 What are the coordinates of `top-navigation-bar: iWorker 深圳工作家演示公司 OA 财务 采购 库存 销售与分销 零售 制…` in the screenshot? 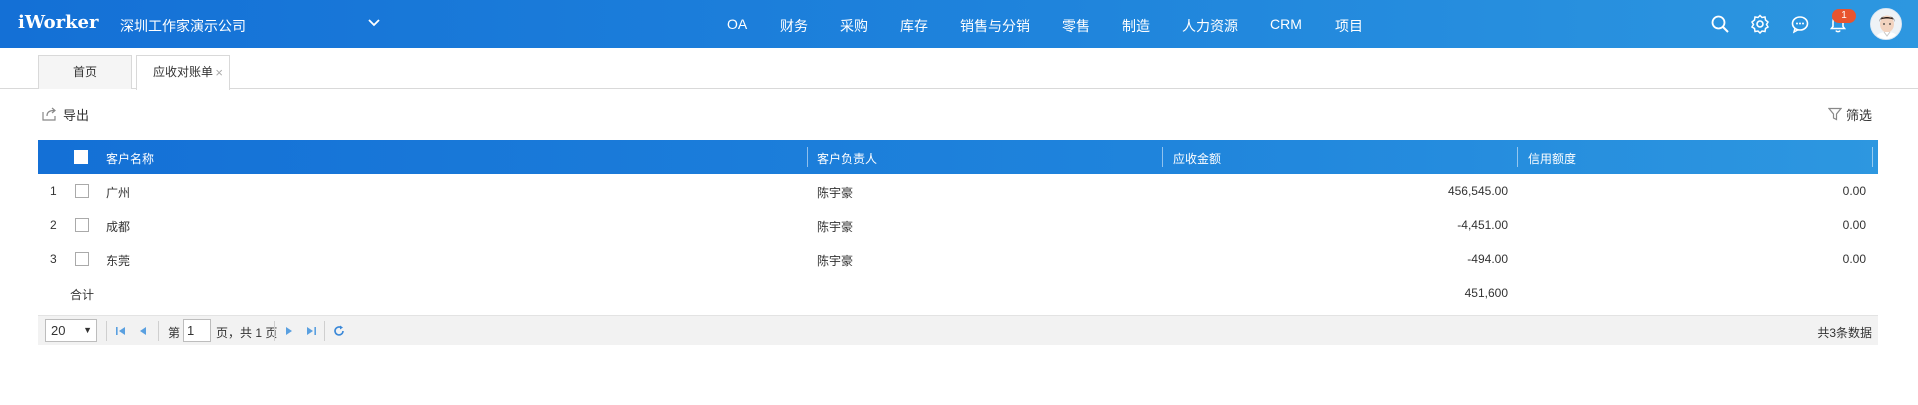 It's located at (959, 24).